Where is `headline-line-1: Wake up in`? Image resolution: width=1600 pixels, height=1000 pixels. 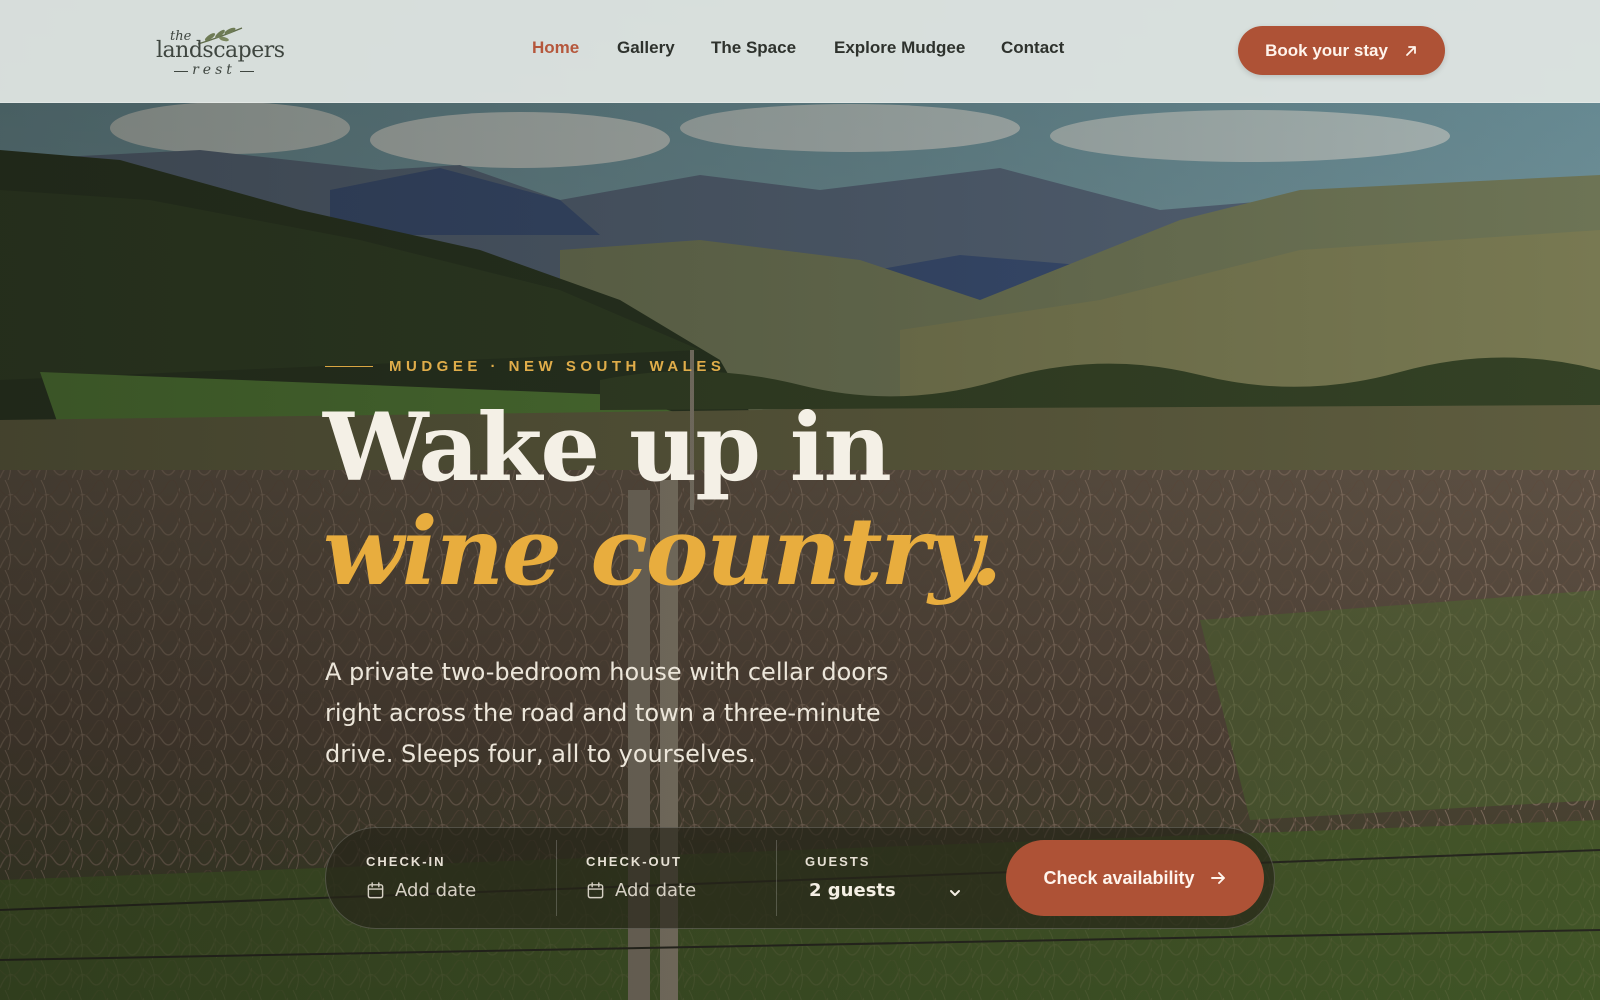 headline-line-1: Wake up in is located at coordinates (607, 448).